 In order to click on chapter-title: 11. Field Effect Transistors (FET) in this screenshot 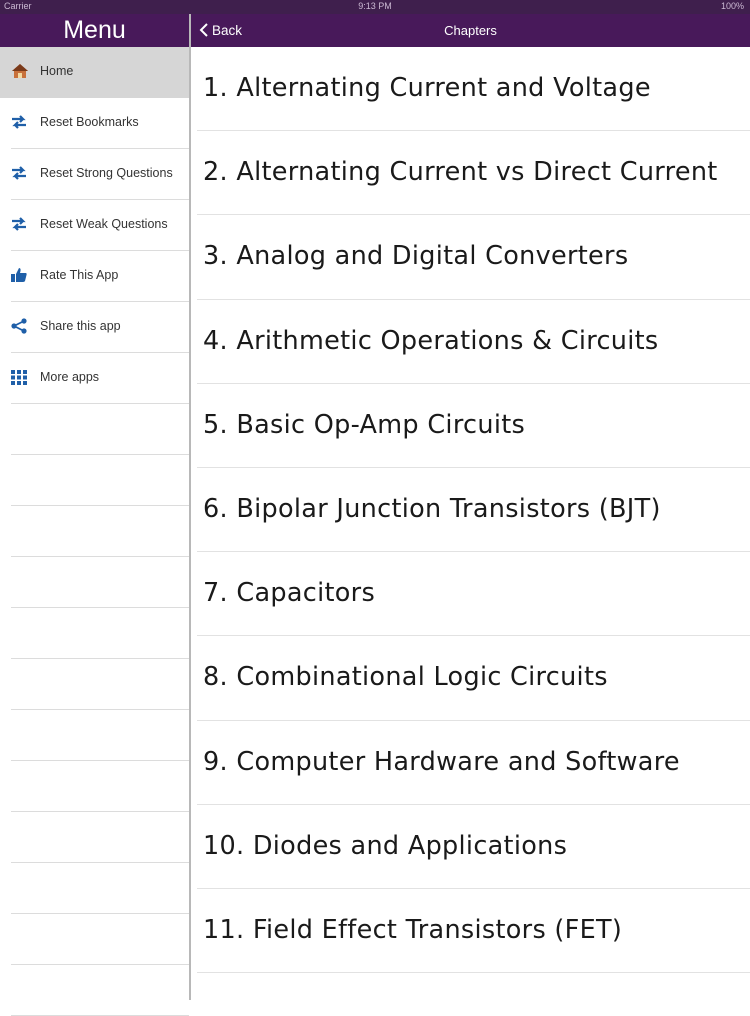, I will do `click(413, 929)`.